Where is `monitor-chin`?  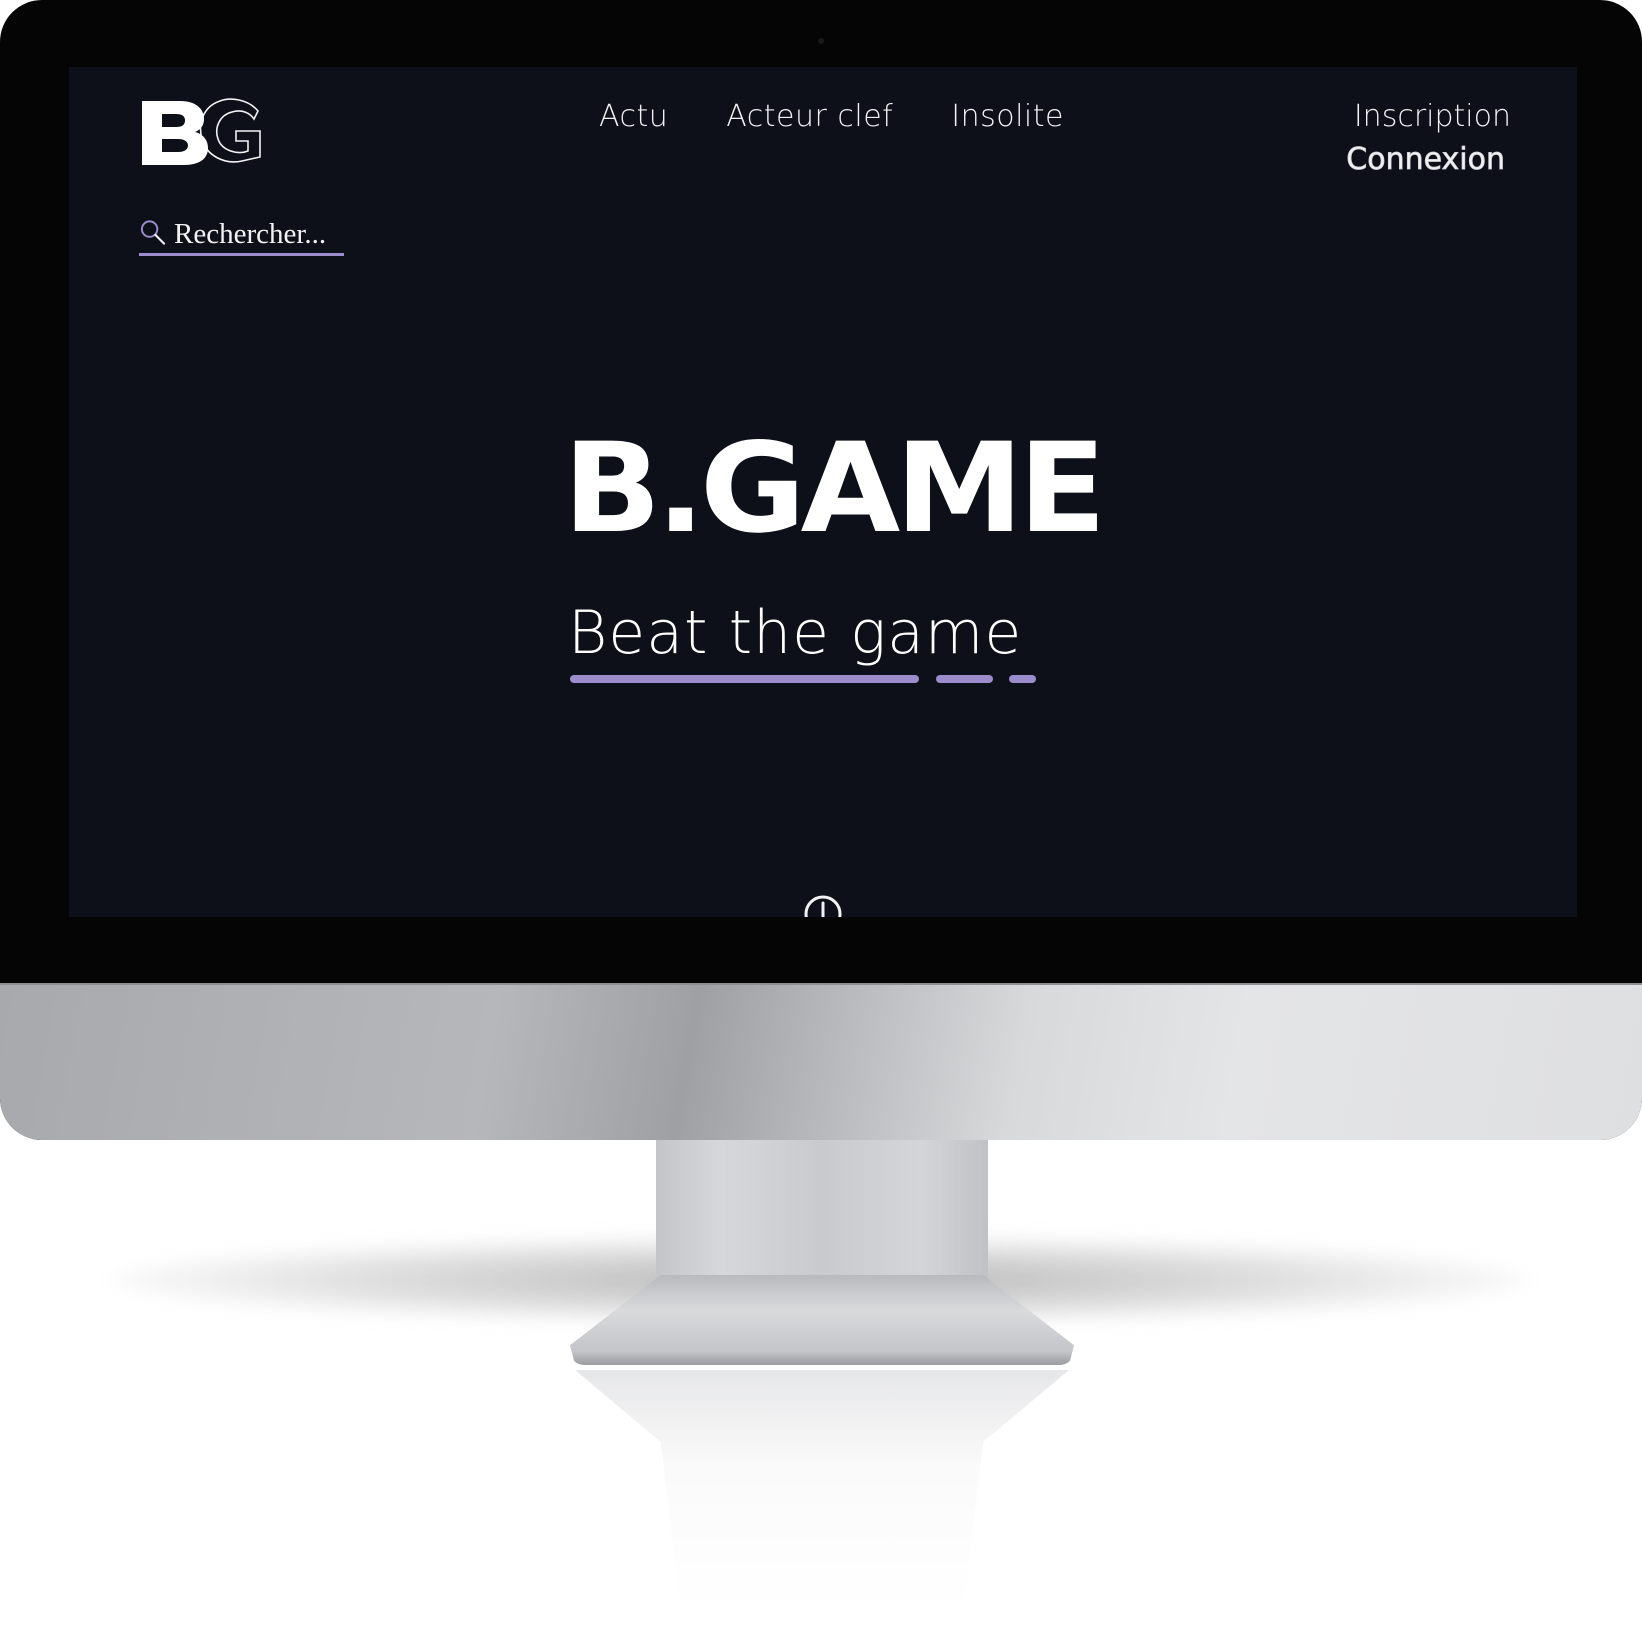
monitor-chin is located at coordinates (821, 1061).